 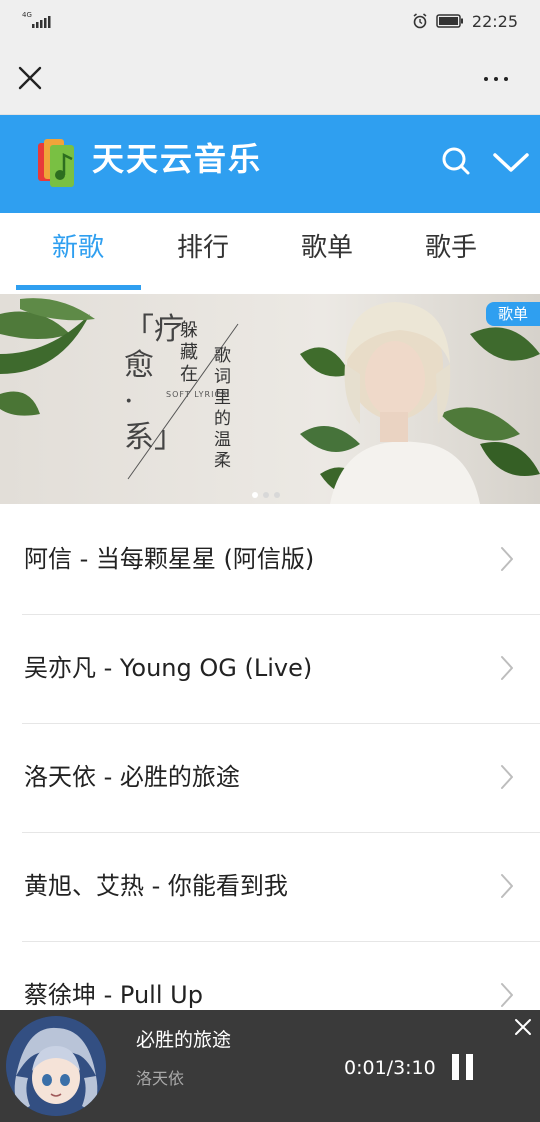 I want to click on expand-button, so click(x=511, y=163).